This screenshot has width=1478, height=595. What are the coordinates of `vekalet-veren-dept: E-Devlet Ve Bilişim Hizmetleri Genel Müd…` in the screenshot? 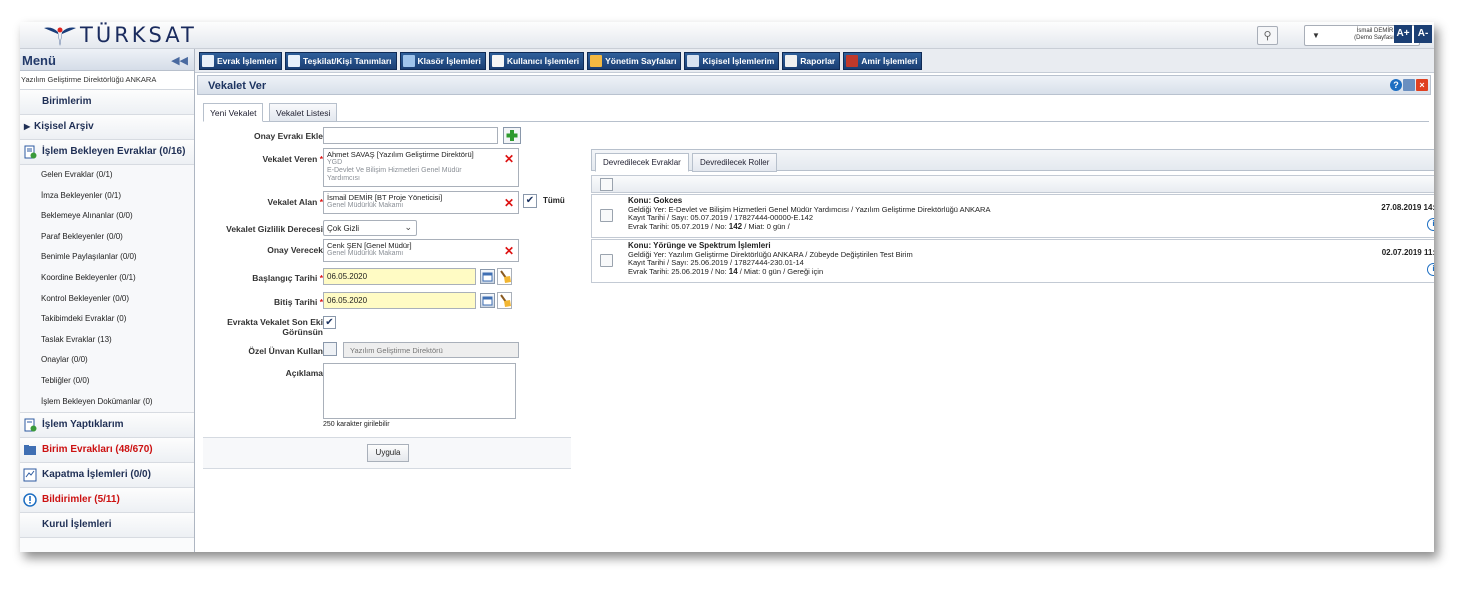 It's located at (394, 170).